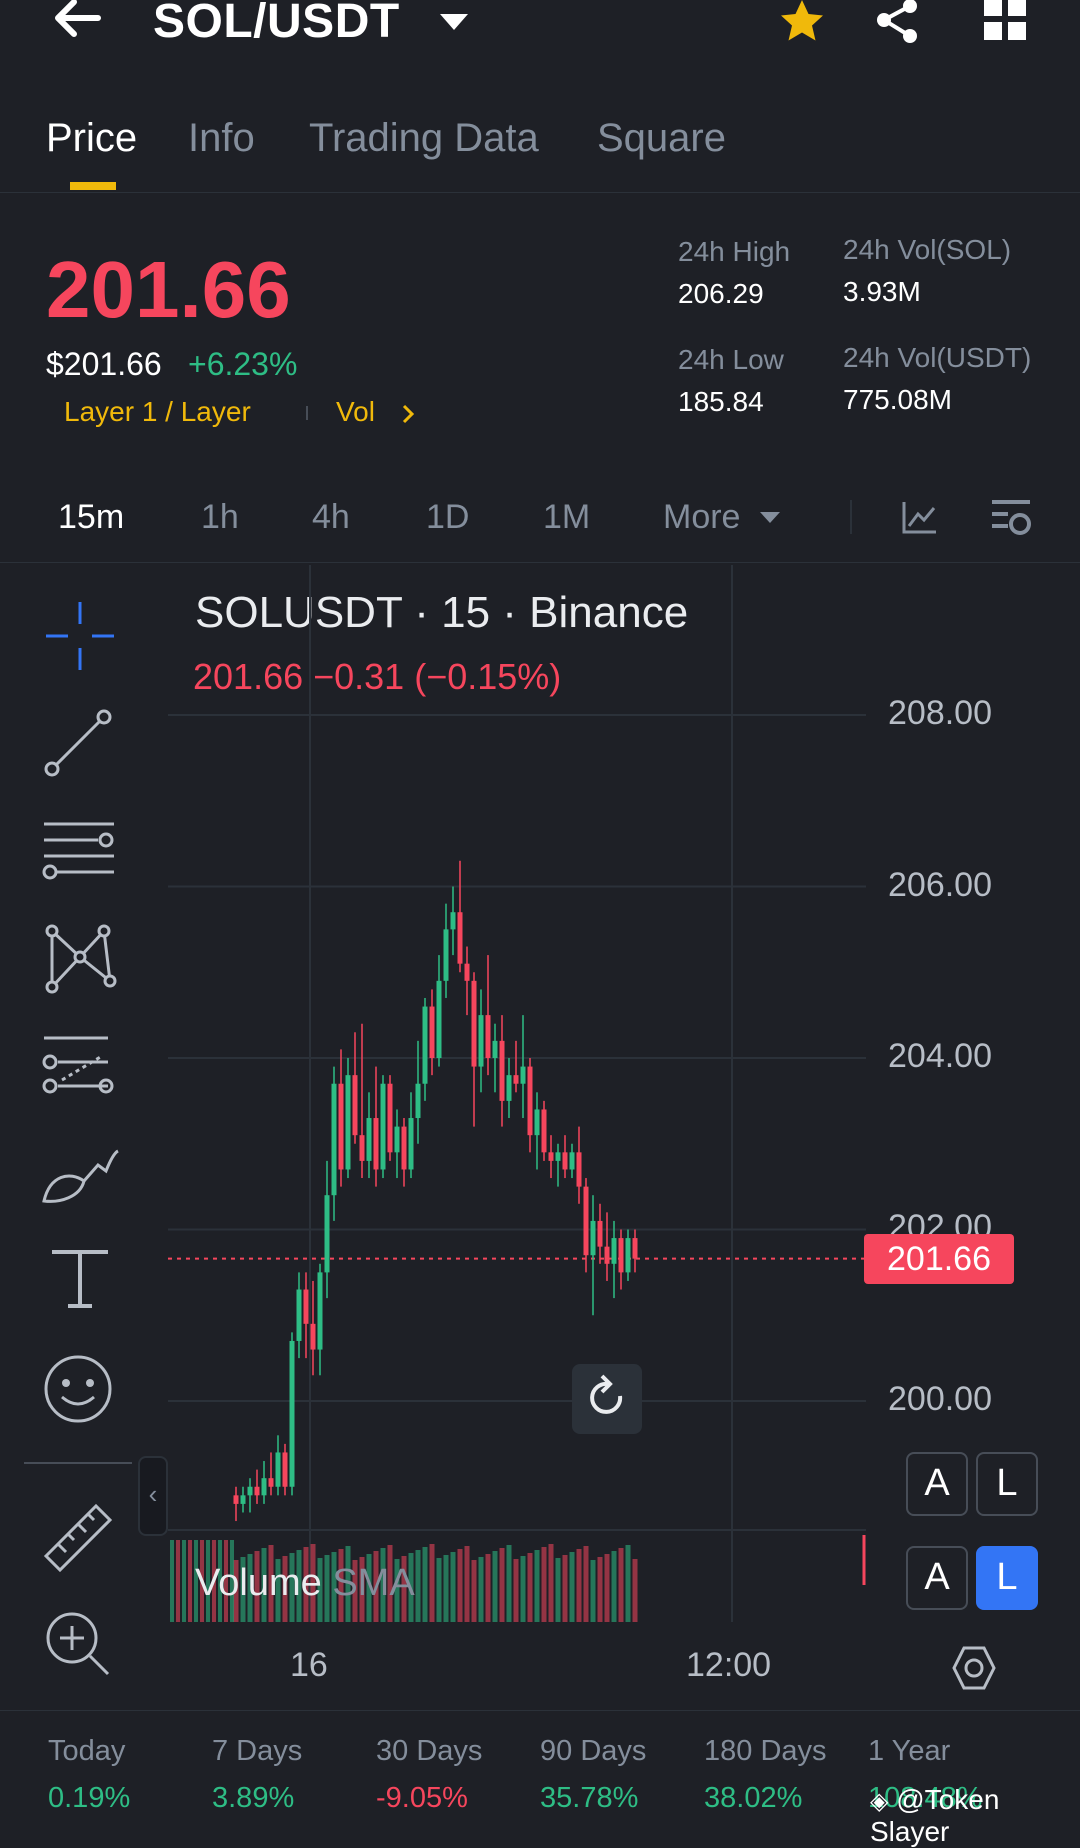  Describe the element at coordinates (927, 249) in the screenshot. I see `vol-sol-label: 24h Vol(SOL)` at that location.